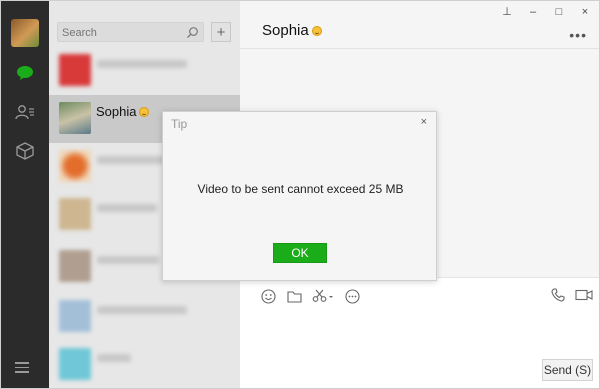 The height and width of the screenshot is (389, 600). What do you see at coordinates (300, 189) in the screenshot?
I see `dialog-message: Video to be sent cannot exceed 25 MB` at bounding box center [300, 189].